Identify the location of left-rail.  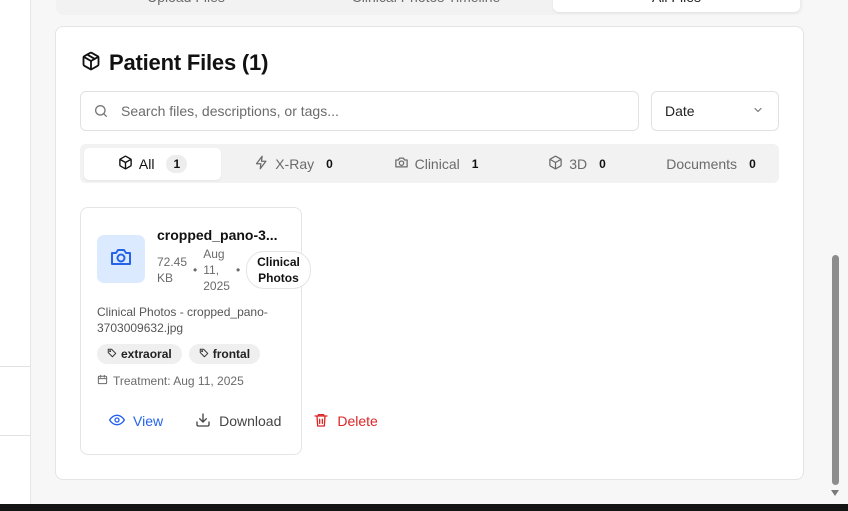
(15, 252).